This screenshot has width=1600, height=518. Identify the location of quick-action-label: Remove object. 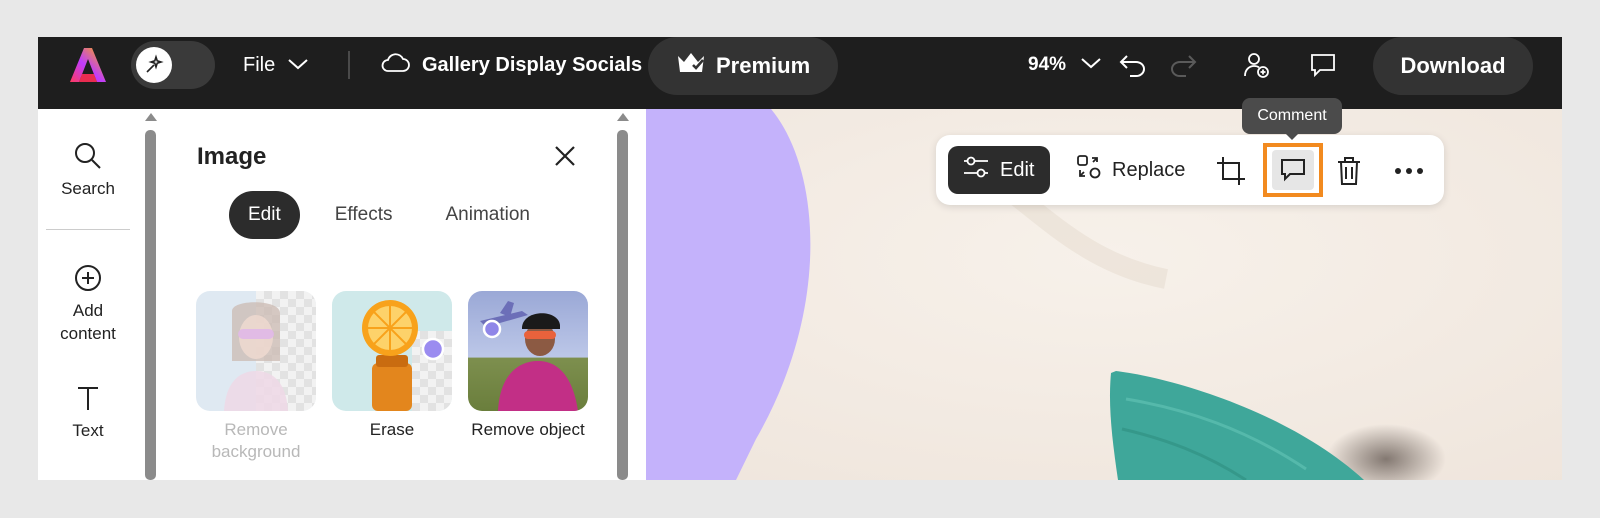
(528, 429).